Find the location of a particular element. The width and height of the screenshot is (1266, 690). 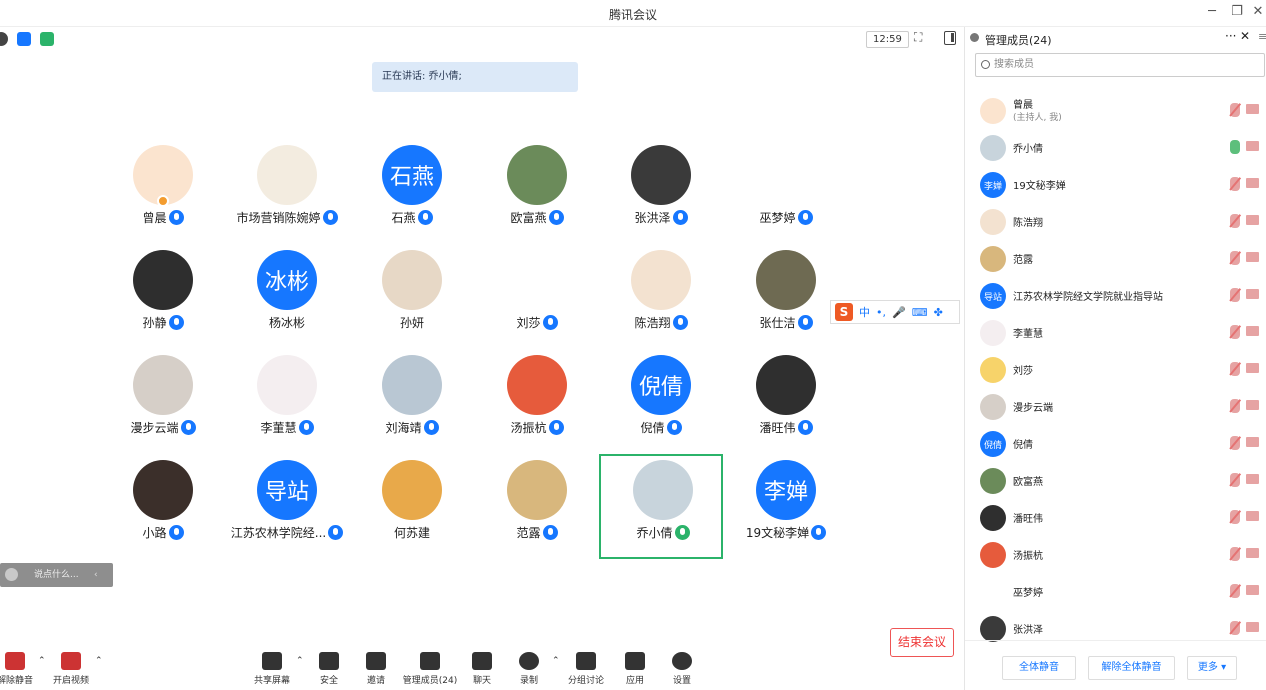

participant-tile: 孙静 is located at coordinates (163, 302).